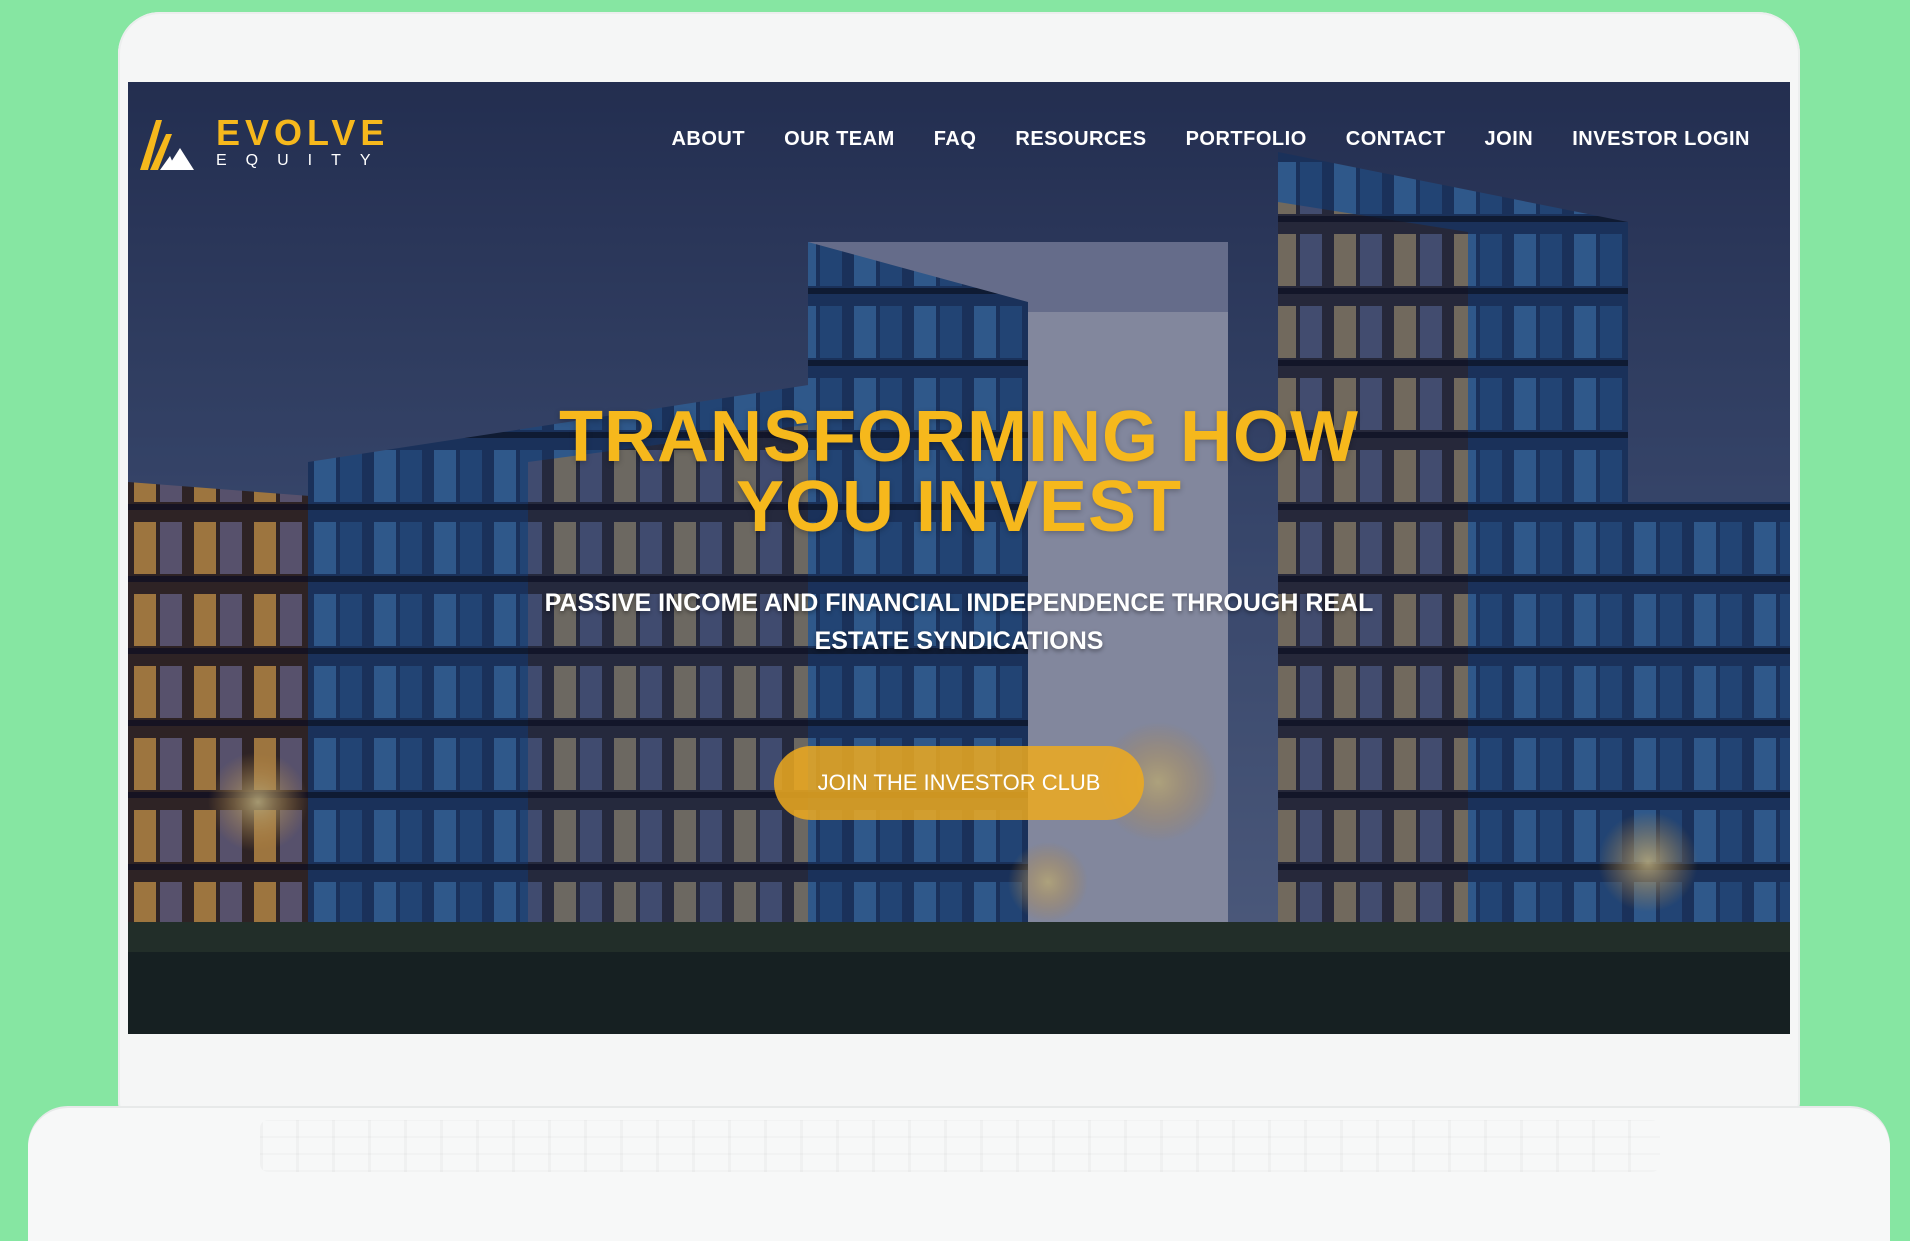 Image resolution: width=1910 pixels, height=1241 pixels. I want to click on nav-item-contact: CONTACT, so click(1396, 139).